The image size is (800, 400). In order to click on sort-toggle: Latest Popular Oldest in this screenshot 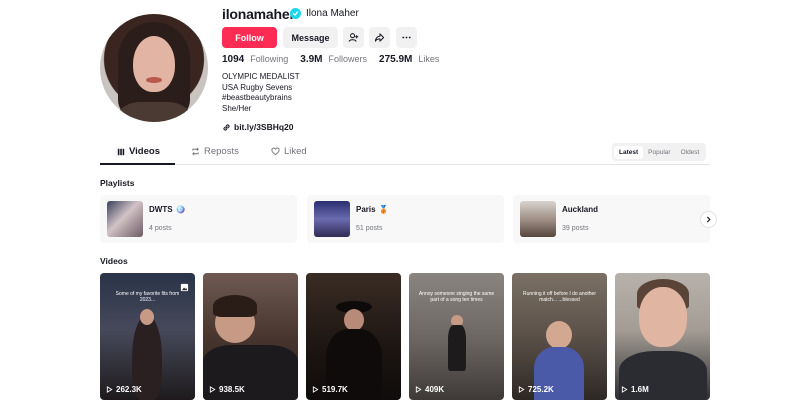, I will do `click(659, 152)`.